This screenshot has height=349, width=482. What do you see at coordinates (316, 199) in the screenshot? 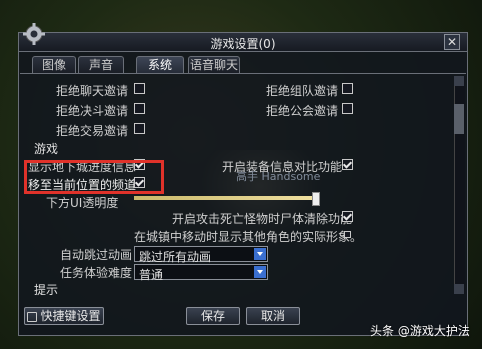
I see `transparency-slider-handle` at bounding box center [316, 199].